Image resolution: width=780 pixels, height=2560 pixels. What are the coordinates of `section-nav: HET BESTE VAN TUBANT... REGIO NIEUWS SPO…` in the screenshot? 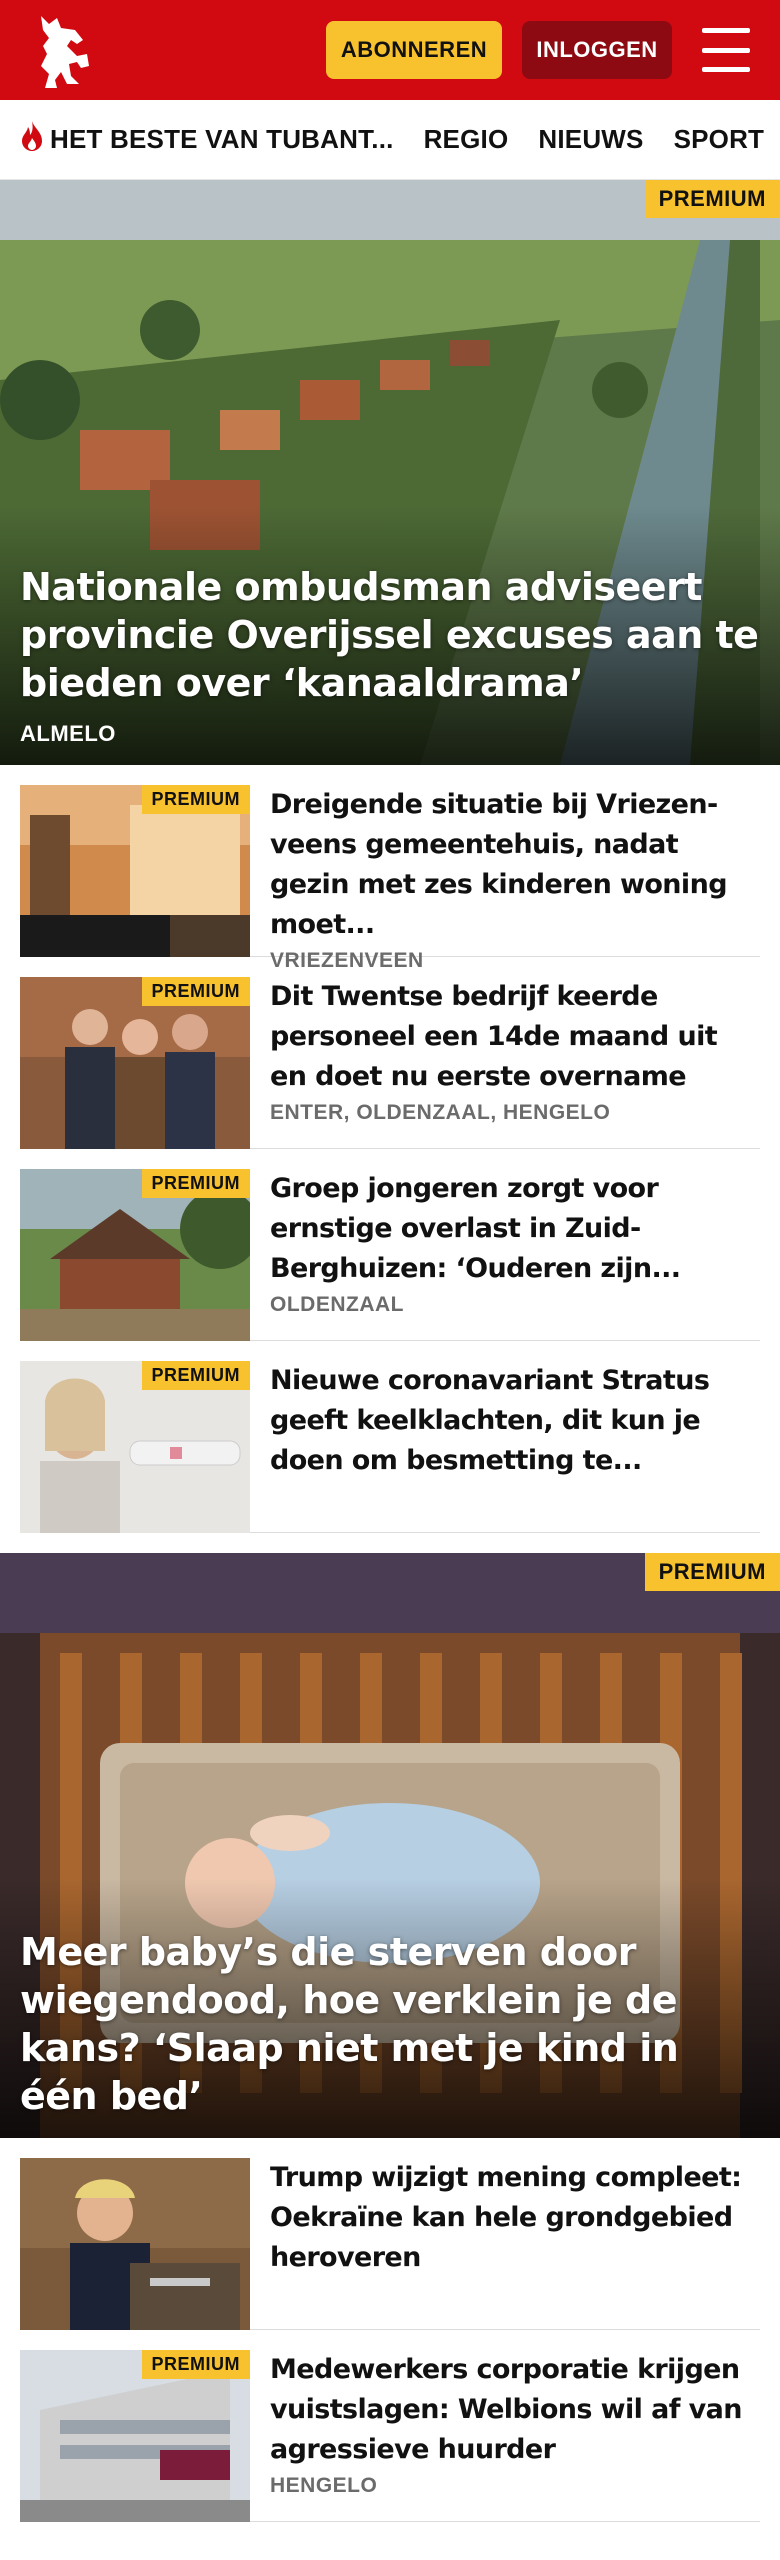 It's located at (390, 140).